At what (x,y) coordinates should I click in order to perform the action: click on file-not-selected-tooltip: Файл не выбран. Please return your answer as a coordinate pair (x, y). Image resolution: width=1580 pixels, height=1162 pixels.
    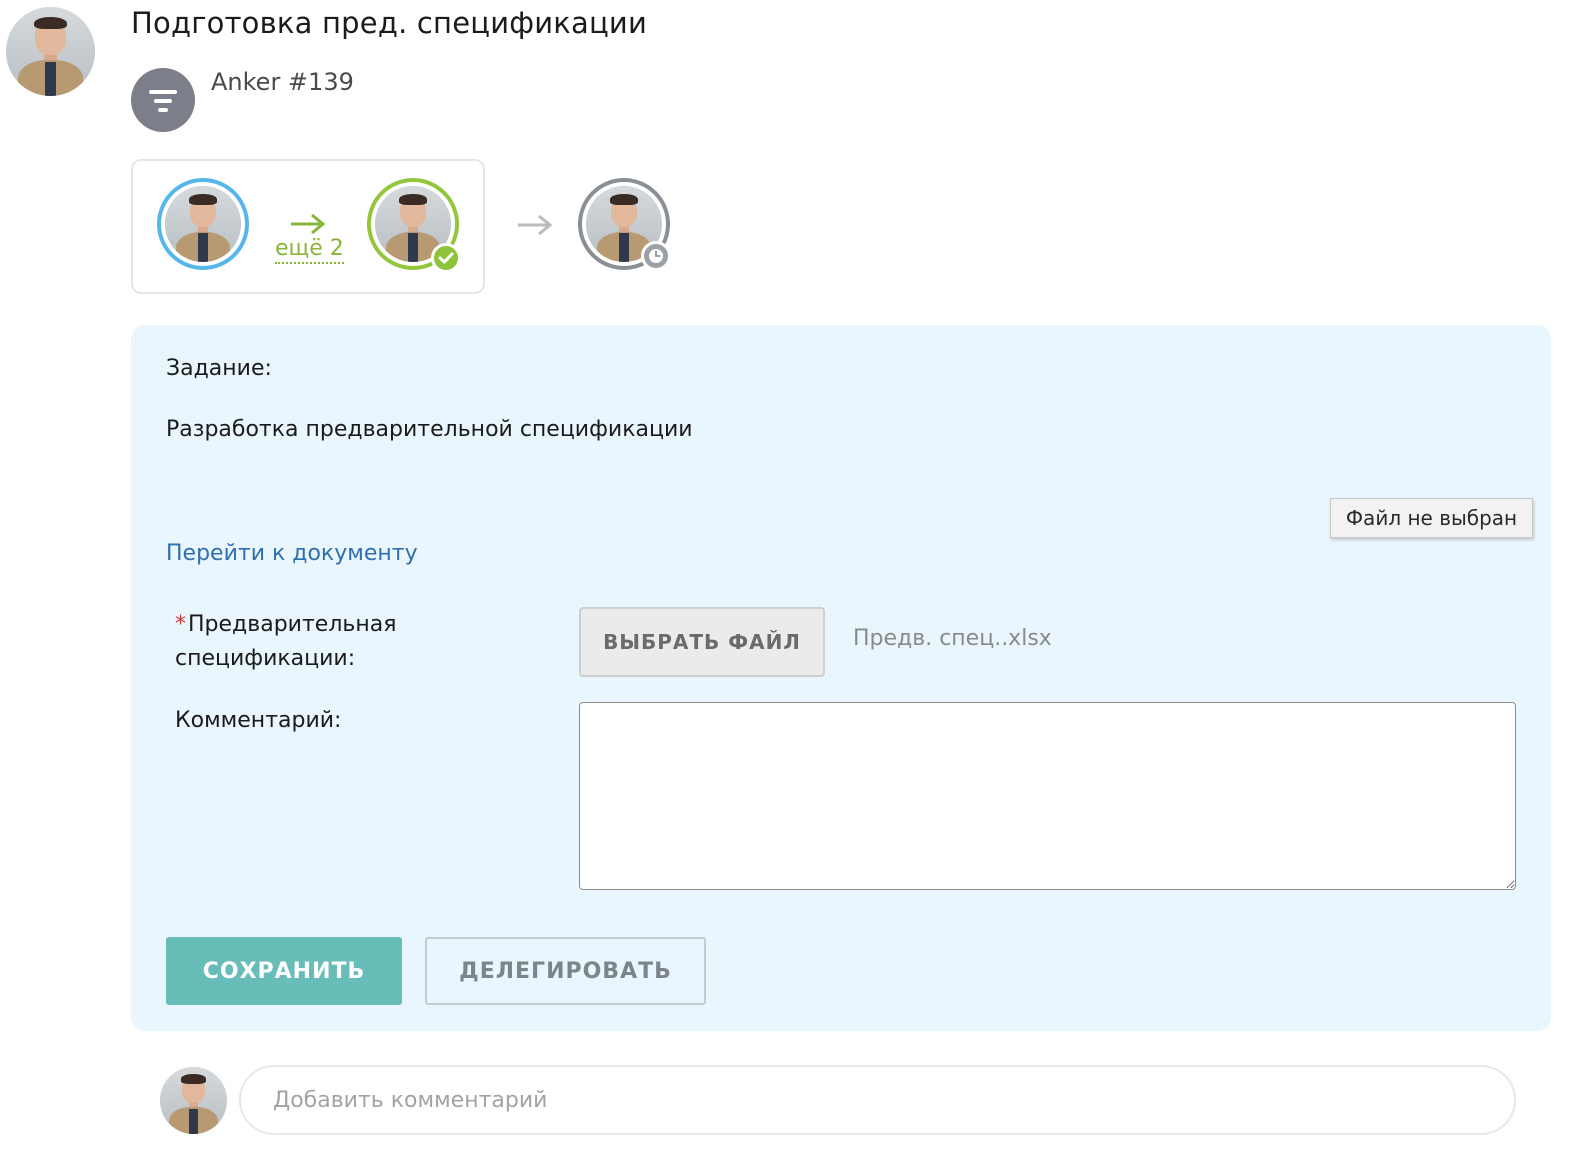
    Looking at the image, I should click on (1431, 518).